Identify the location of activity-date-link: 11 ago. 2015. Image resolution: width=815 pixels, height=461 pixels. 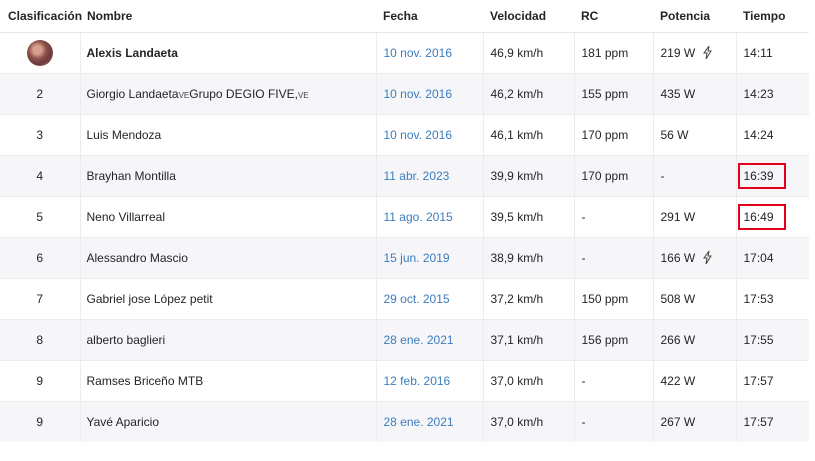
(429, 216).